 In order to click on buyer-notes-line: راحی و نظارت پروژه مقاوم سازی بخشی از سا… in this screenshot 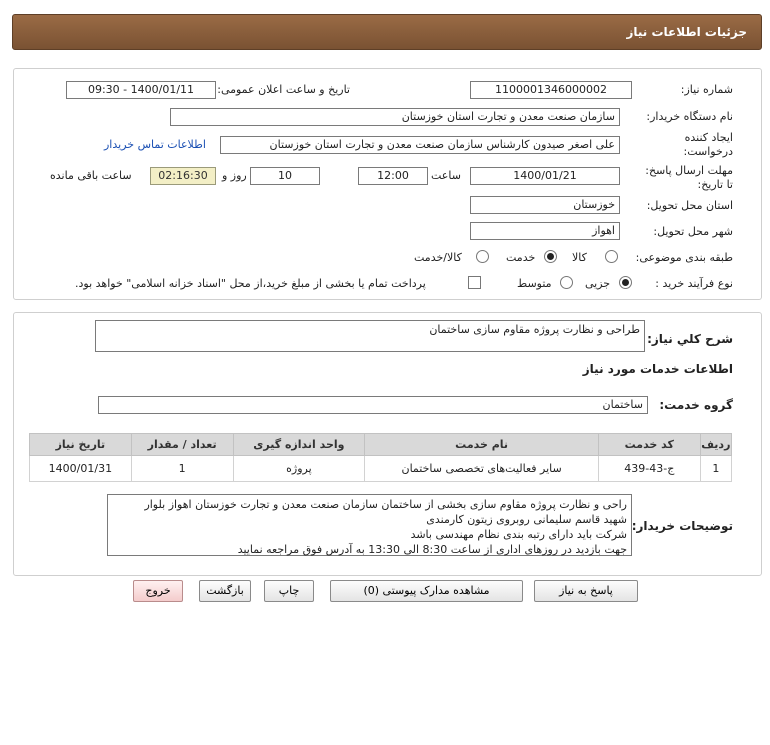, I will do `click(385, 504)`.